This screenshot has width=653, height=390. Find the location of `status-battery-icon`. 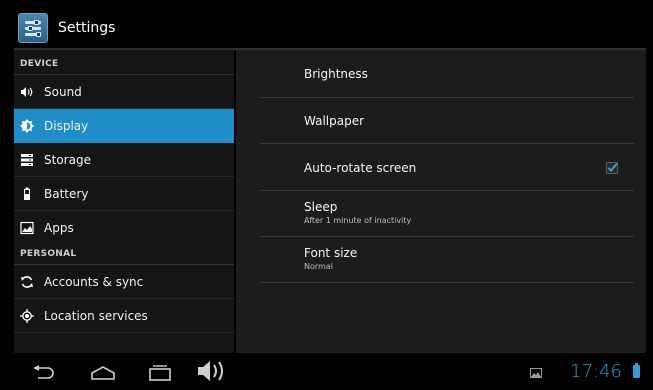

status-battery-icon is located at coordinates (636, 370).